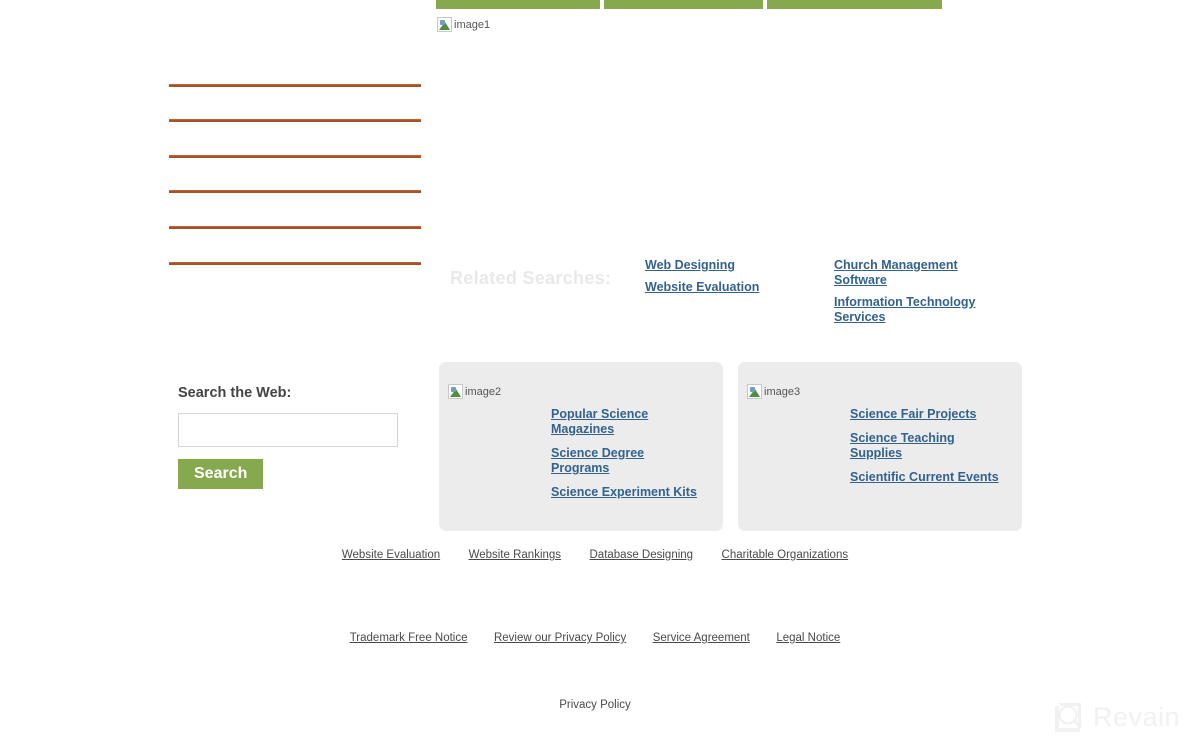  I want to click on footer-link-review-our-privacy-policy: Review our Privacy Policy, so click(560, 638).